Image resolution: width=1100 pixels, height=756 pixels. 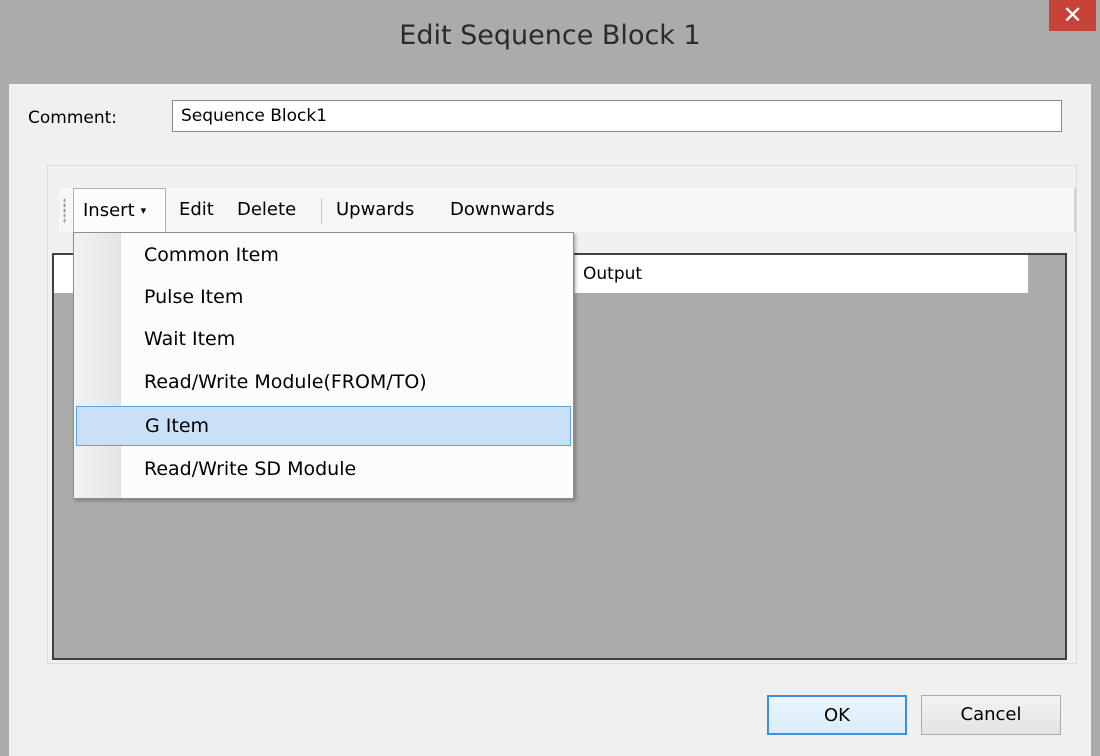 I want to click on close-icon: ✕, so click(x=1072, y=15).